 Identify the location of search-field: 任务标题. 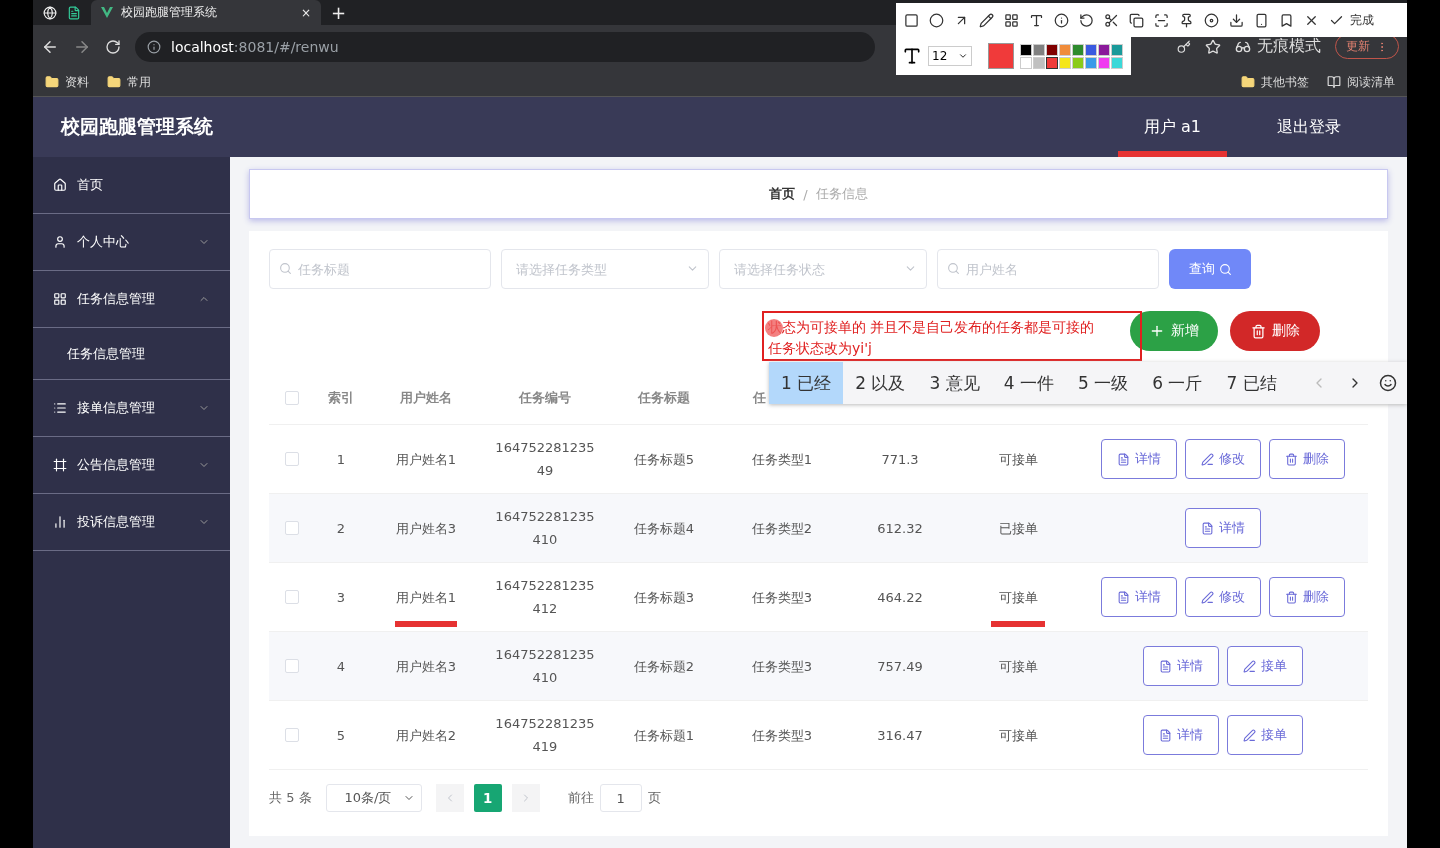
(380, 269).